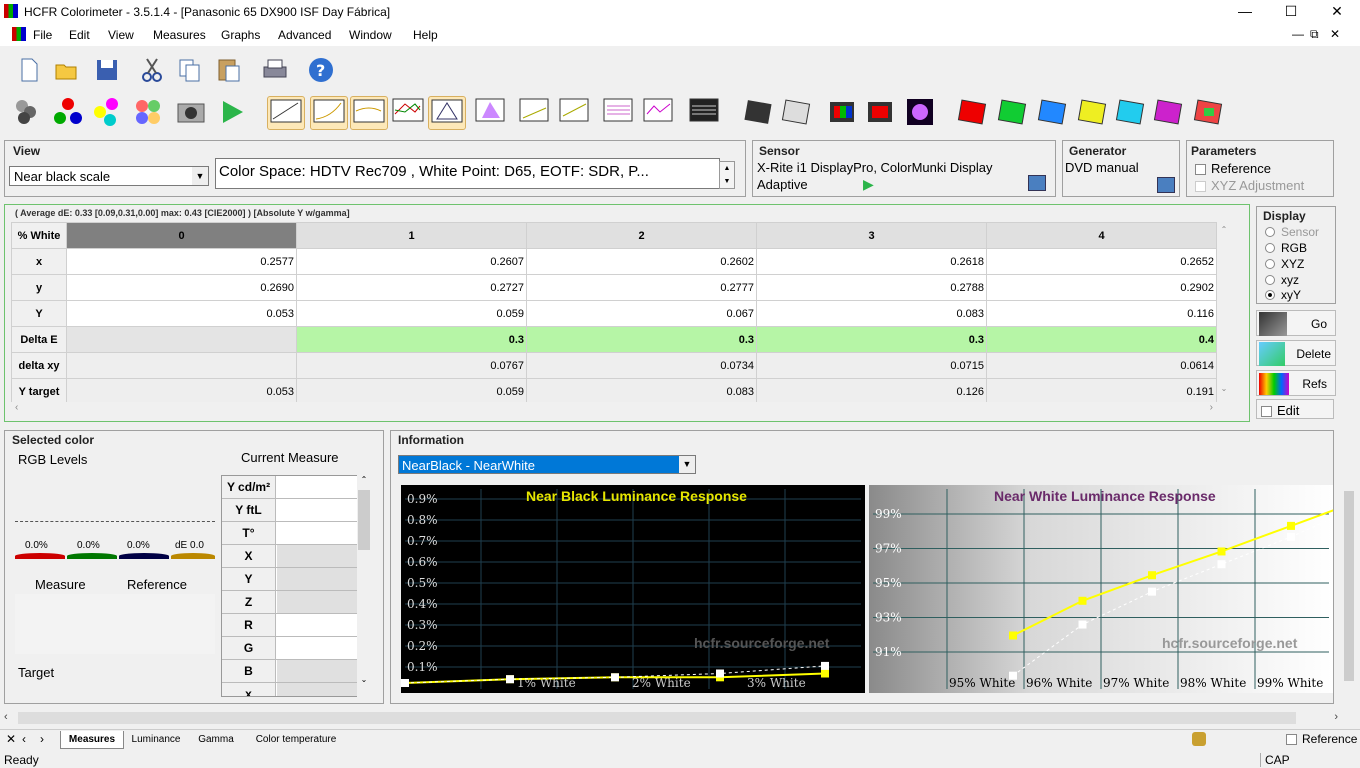 Image resolution: width=1360 pixels, height=768 pixels. Describe the element at coordinates (1093, 111) in the screenshot. I see `film-yellow-icon` at that location.